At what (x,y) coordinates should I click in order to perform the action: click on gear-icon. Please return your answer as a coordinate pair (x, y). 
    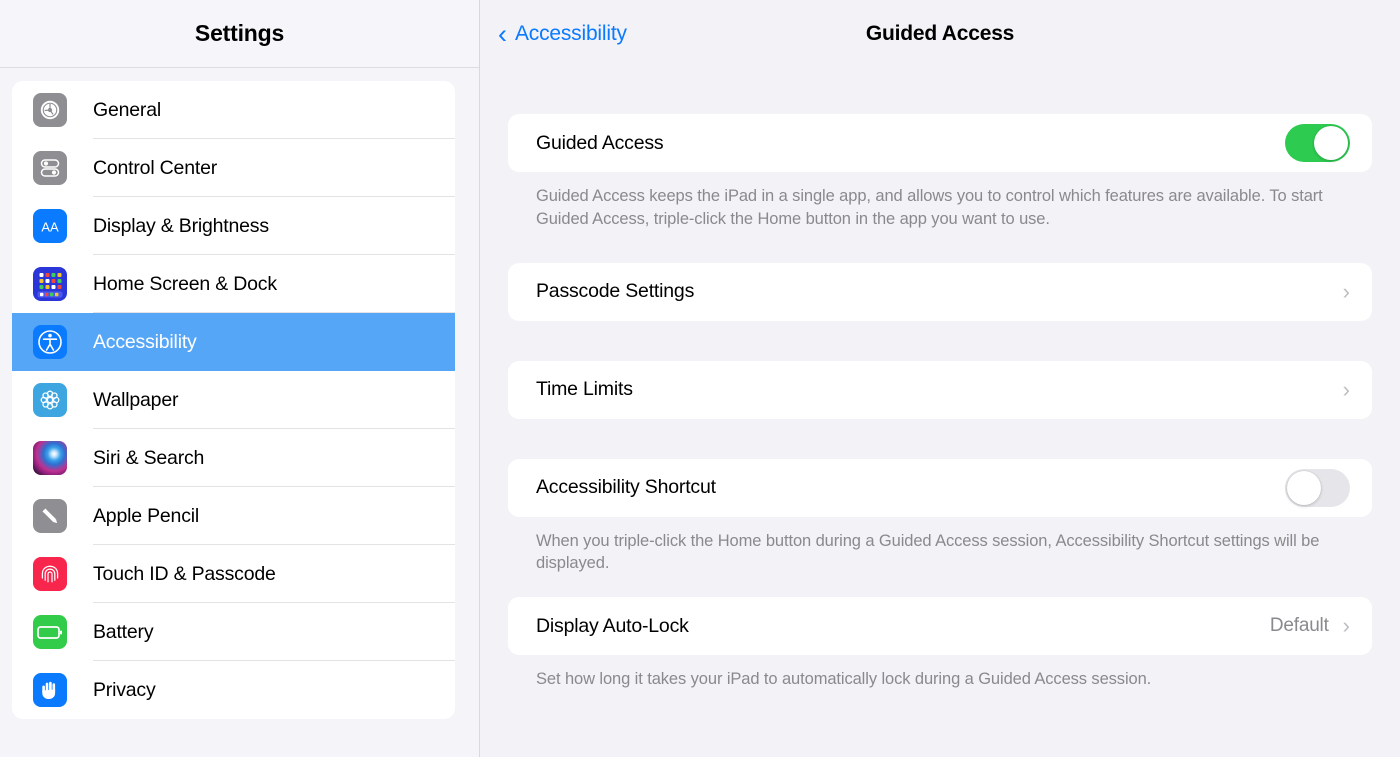
    Looking at the image, I should click on (50, 110).